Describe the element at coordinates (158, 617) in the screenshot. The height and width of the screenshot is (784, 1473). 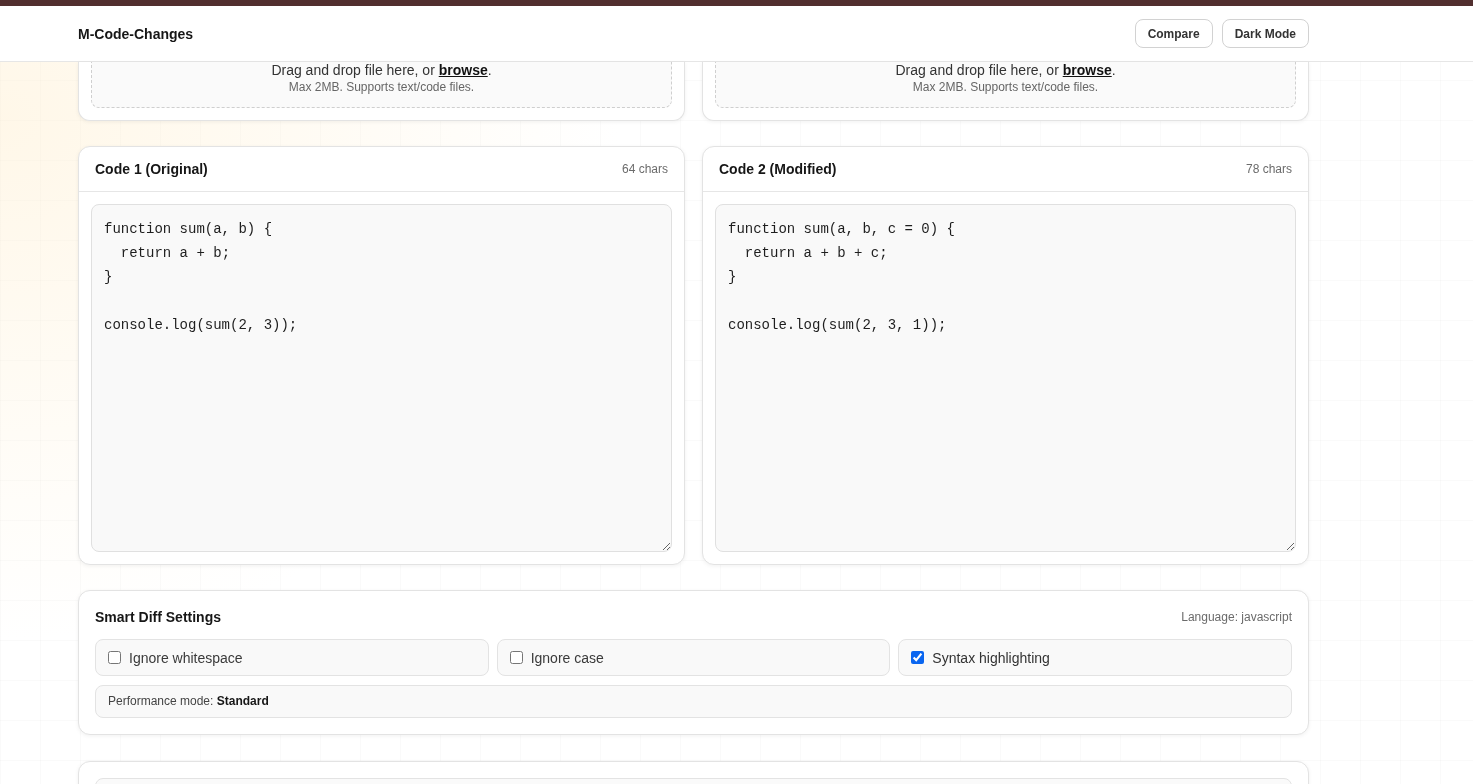
I see `settings-title: Smart Diff Settings` at that location.